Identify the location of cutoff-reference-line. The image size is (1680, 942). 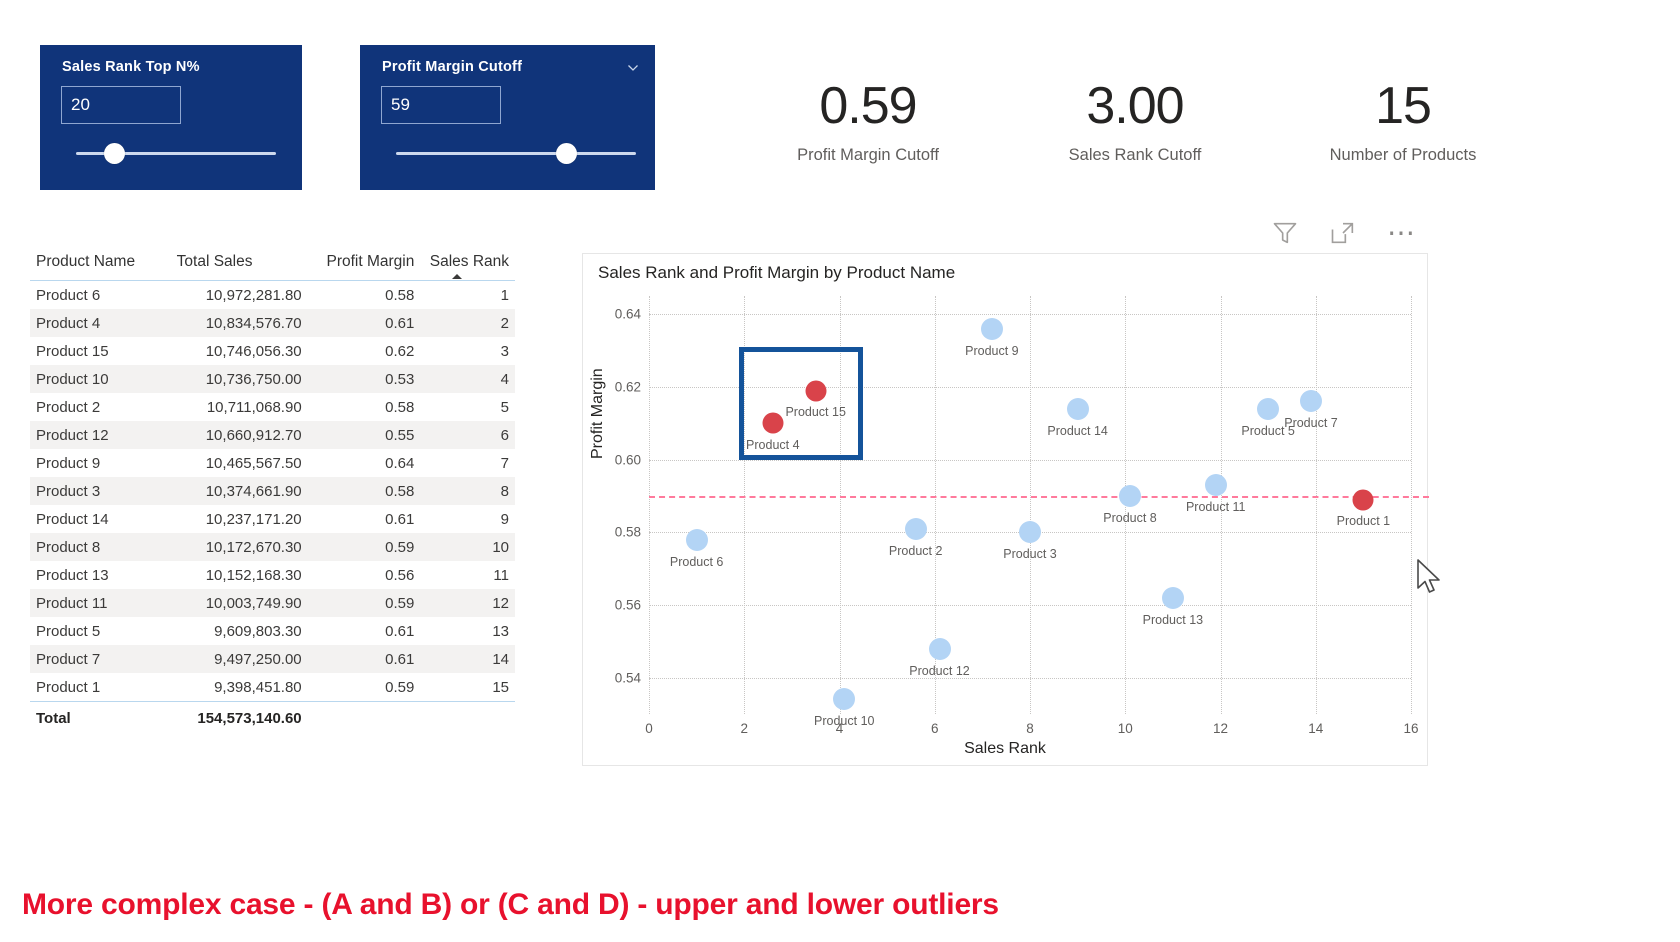
(1039, 496).